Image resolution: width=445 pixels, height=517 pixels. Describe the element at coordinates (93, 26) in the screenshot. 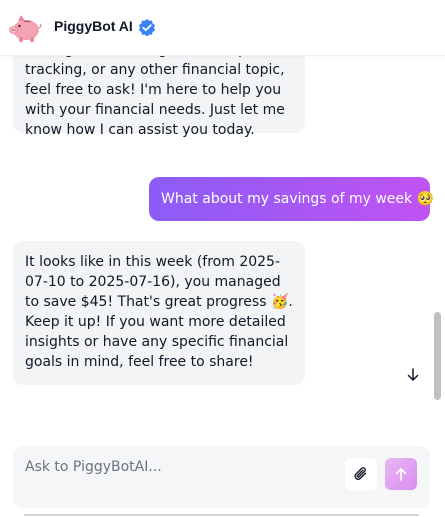

I see `bot-name: PiggyBot AI` at that location.